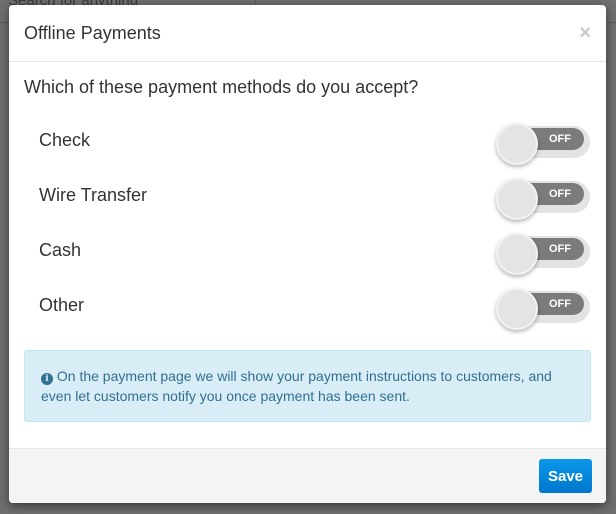 The width and height of the screenshot is (616, 514). I want to click on modal-footer: Save, so click(307, 475).